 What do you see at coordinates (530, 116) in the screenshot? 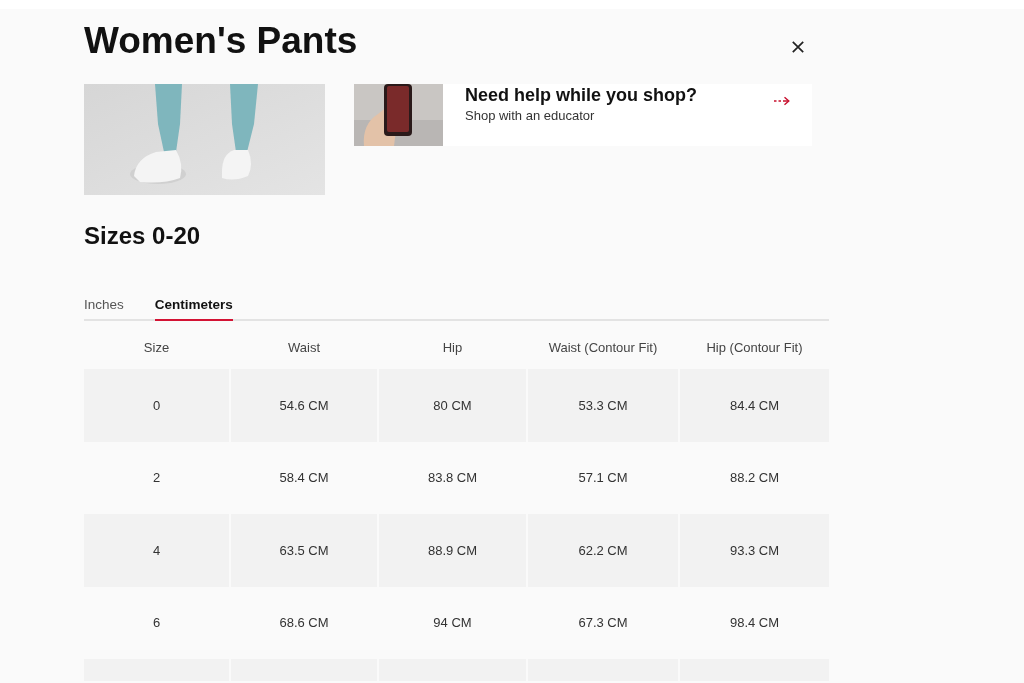
I see `promo-subtitle: Shop with an educator` at bounding box center [530, 116].